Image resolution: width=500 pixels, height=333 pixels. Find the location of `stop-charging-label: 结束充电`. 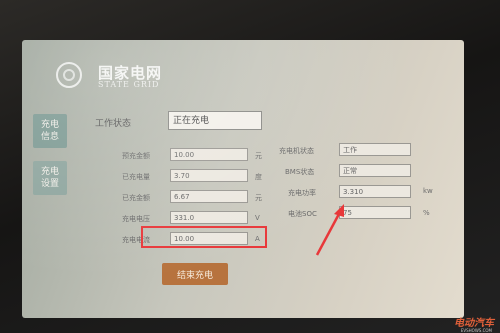

stop-charging-label: 结束充电 is located at coordinates (194, 275).